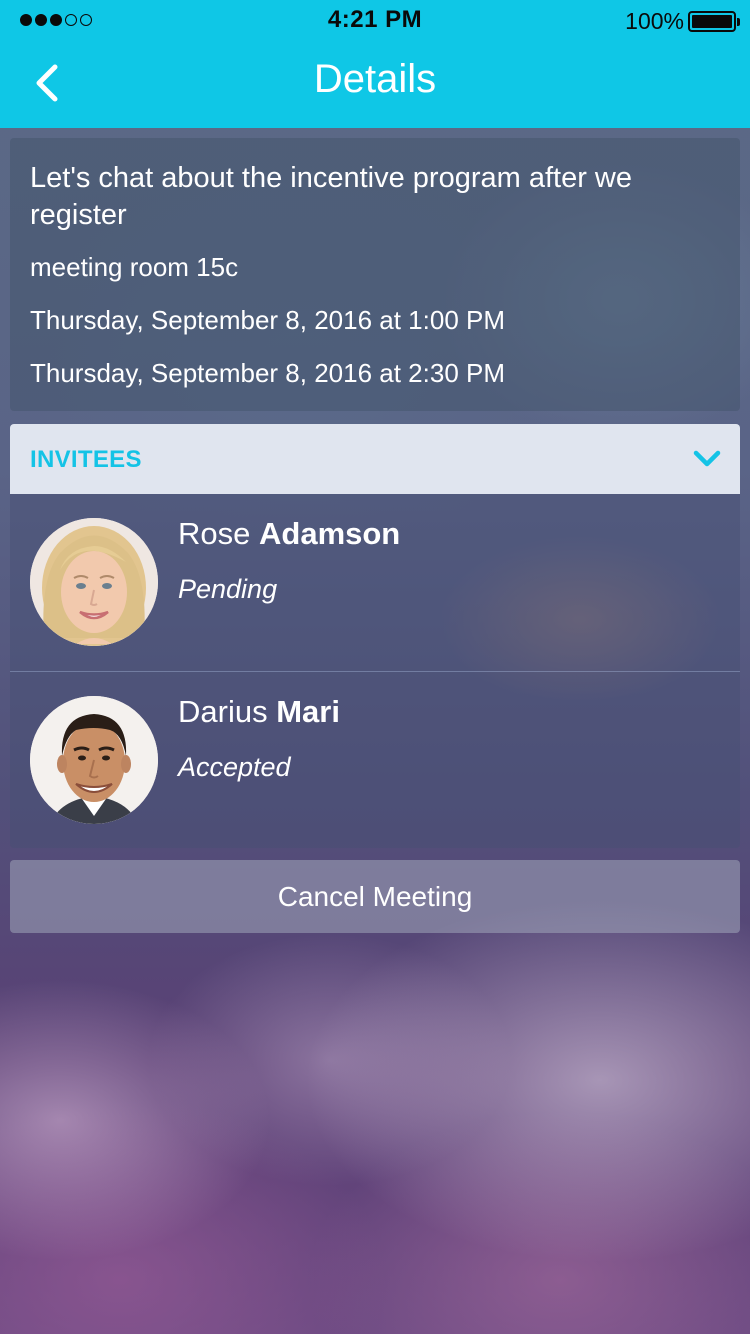 The width and height of the screenshot is (750, 1334). I want to click on invitee-row: Rose Adamson Pending, so click(375, 582).